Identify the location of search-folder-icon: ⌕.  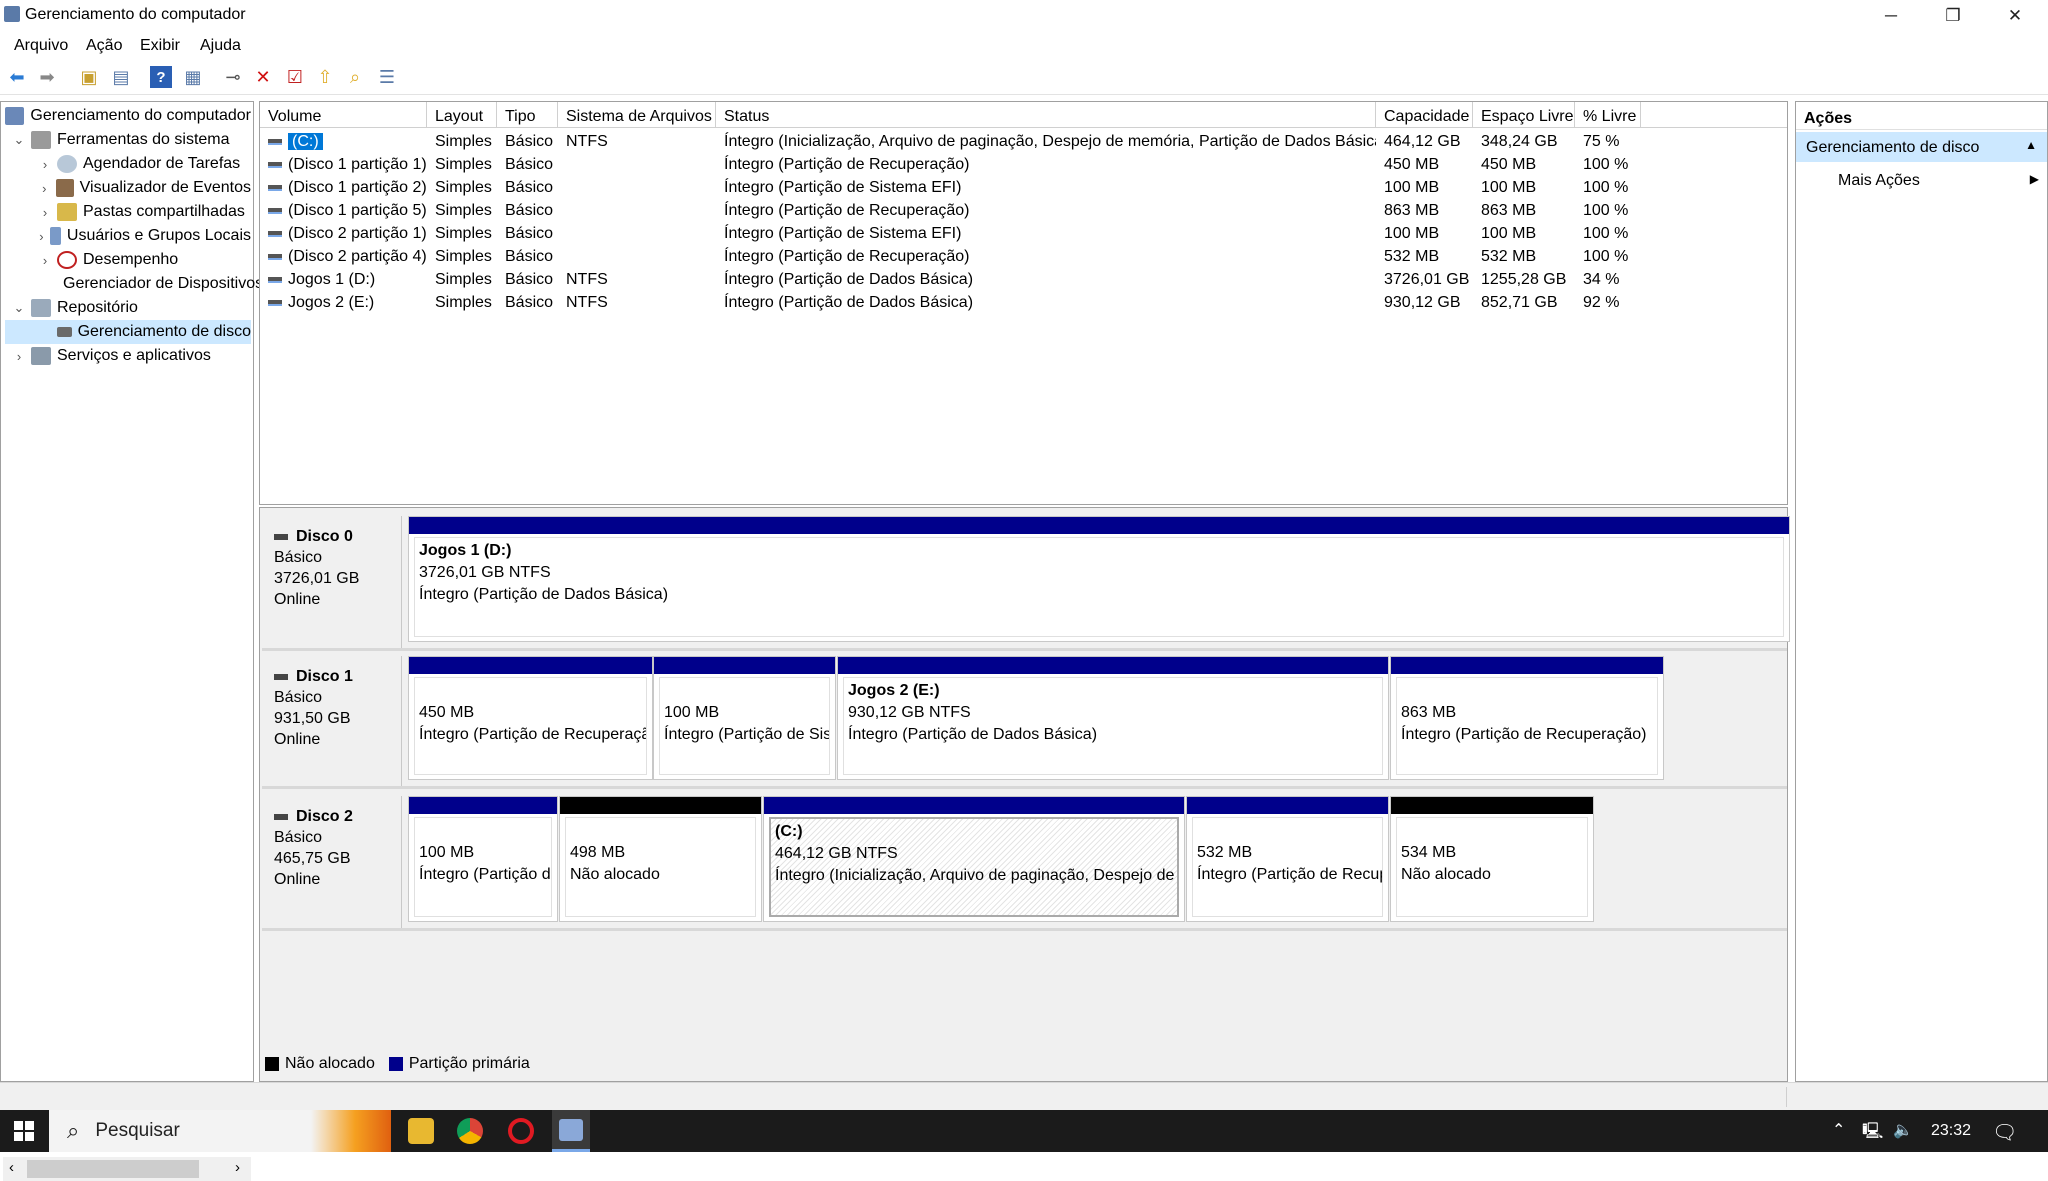
(355, 77).